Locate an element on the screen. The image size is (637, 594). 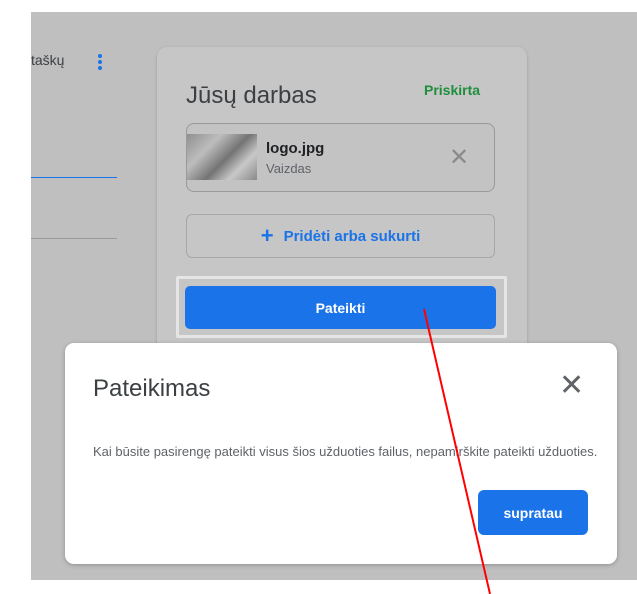
work-card-title: Jūsų darbas is located at coordinates (251, 95).